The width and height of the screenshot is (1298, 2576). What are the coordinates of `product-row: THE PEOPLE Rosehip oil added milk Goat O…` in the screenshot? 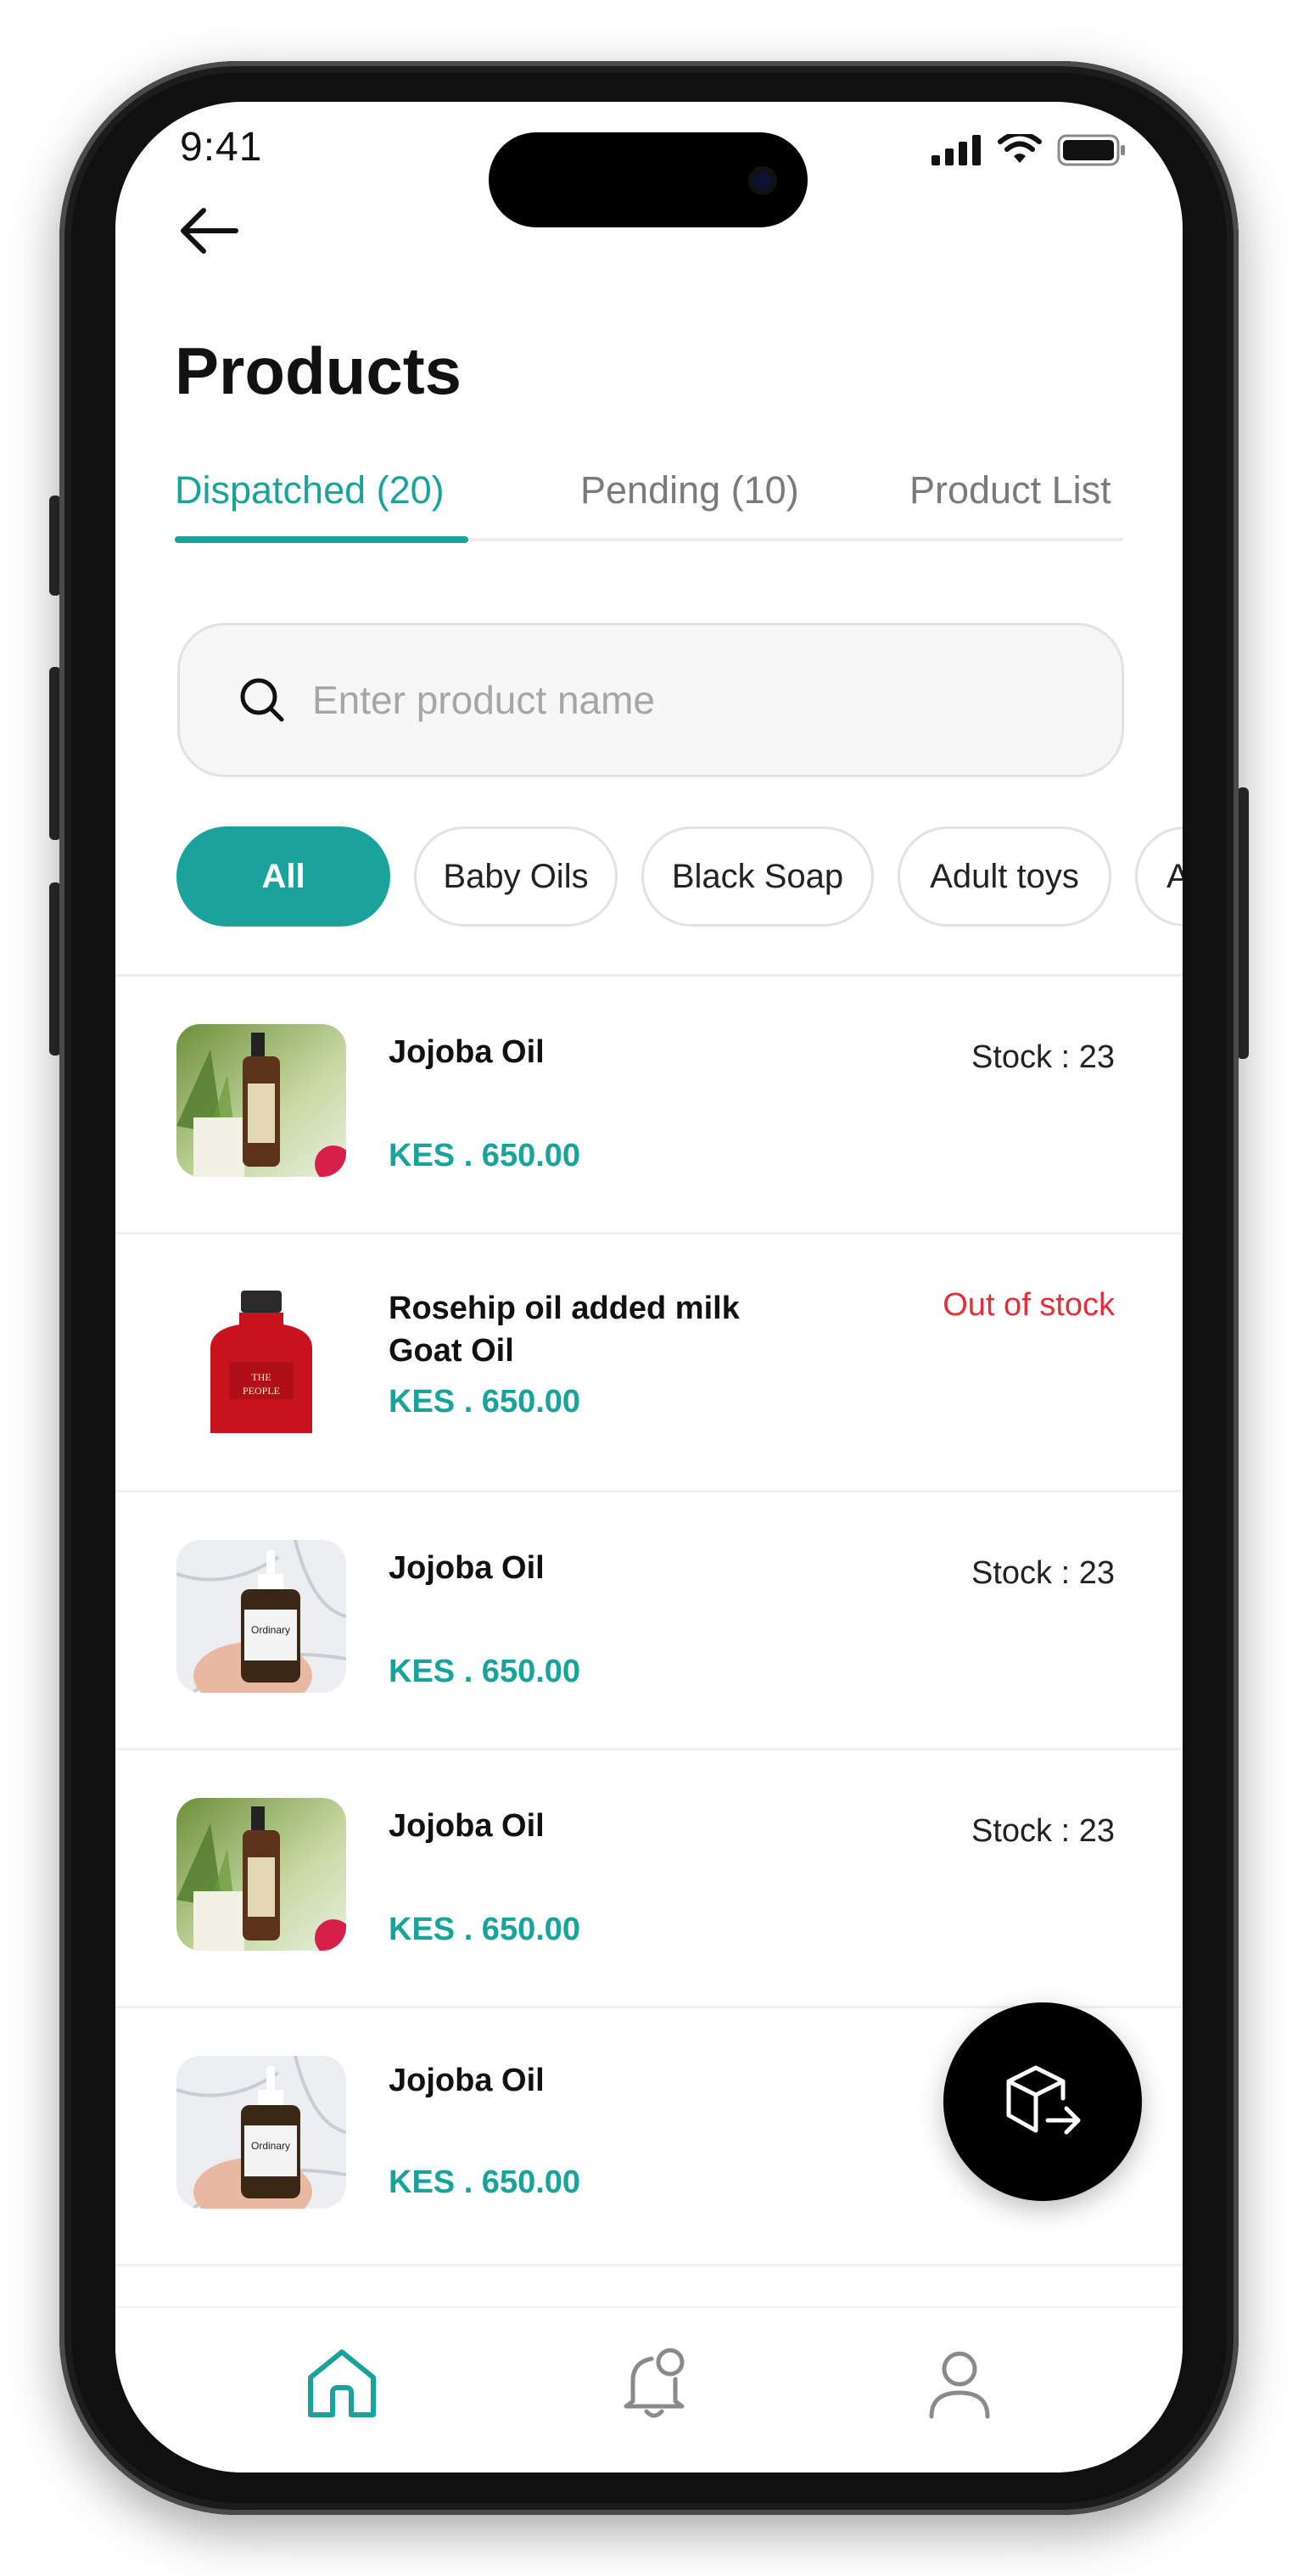 It's located at (649, 1363).